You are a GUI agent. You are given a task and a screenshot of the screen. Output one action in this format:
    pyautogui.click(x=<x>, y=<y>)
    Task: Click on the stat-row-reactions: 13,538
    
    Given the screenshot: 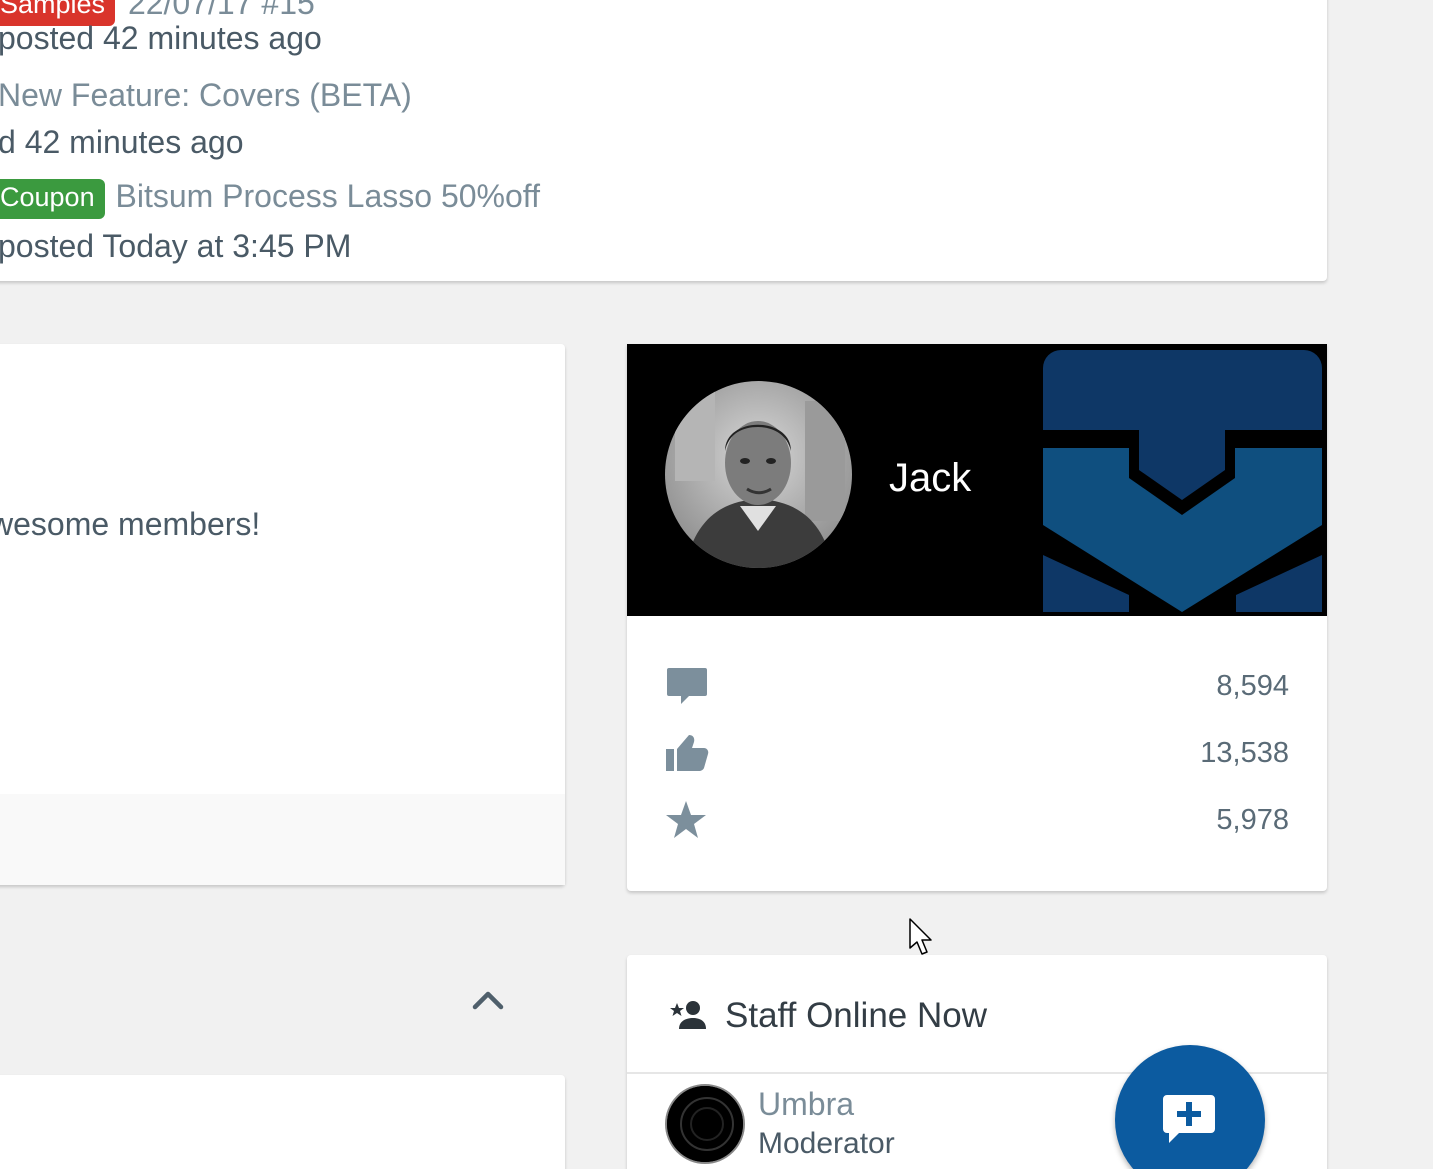 What is the action you would take?
    pyautogui.click(x=977, y=753)
    